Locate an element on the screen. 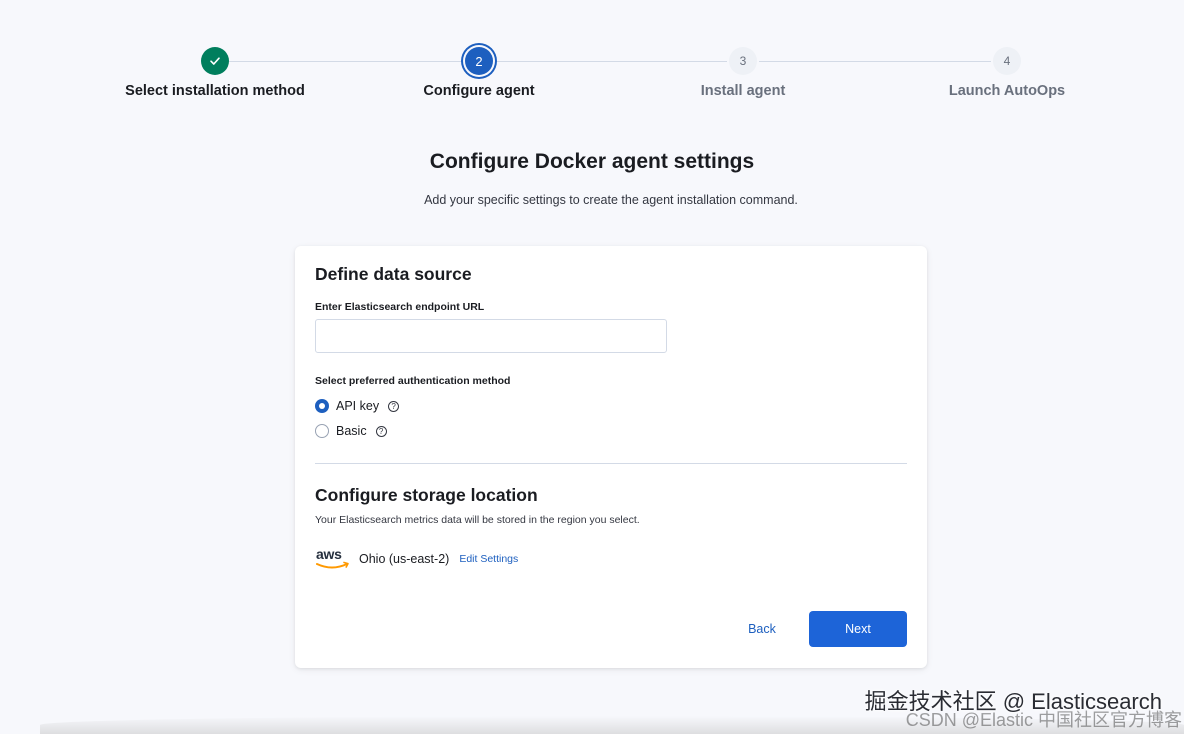 The width and height of the screenshot is (1184, 734). region-name: Ohio (us-east-2) is located at coordinates (404, 559).